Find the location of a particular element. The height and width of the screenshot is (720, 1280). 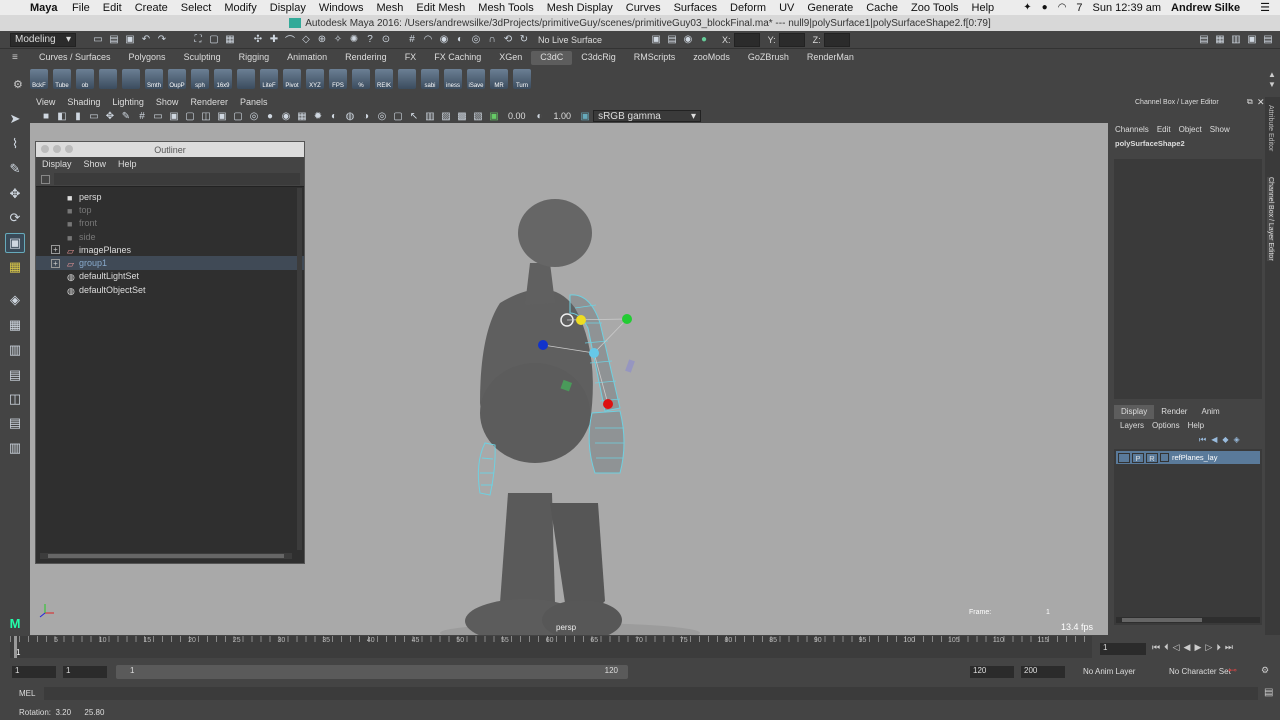

layer-menu-options: Options is located at coordinates (1166, 425).